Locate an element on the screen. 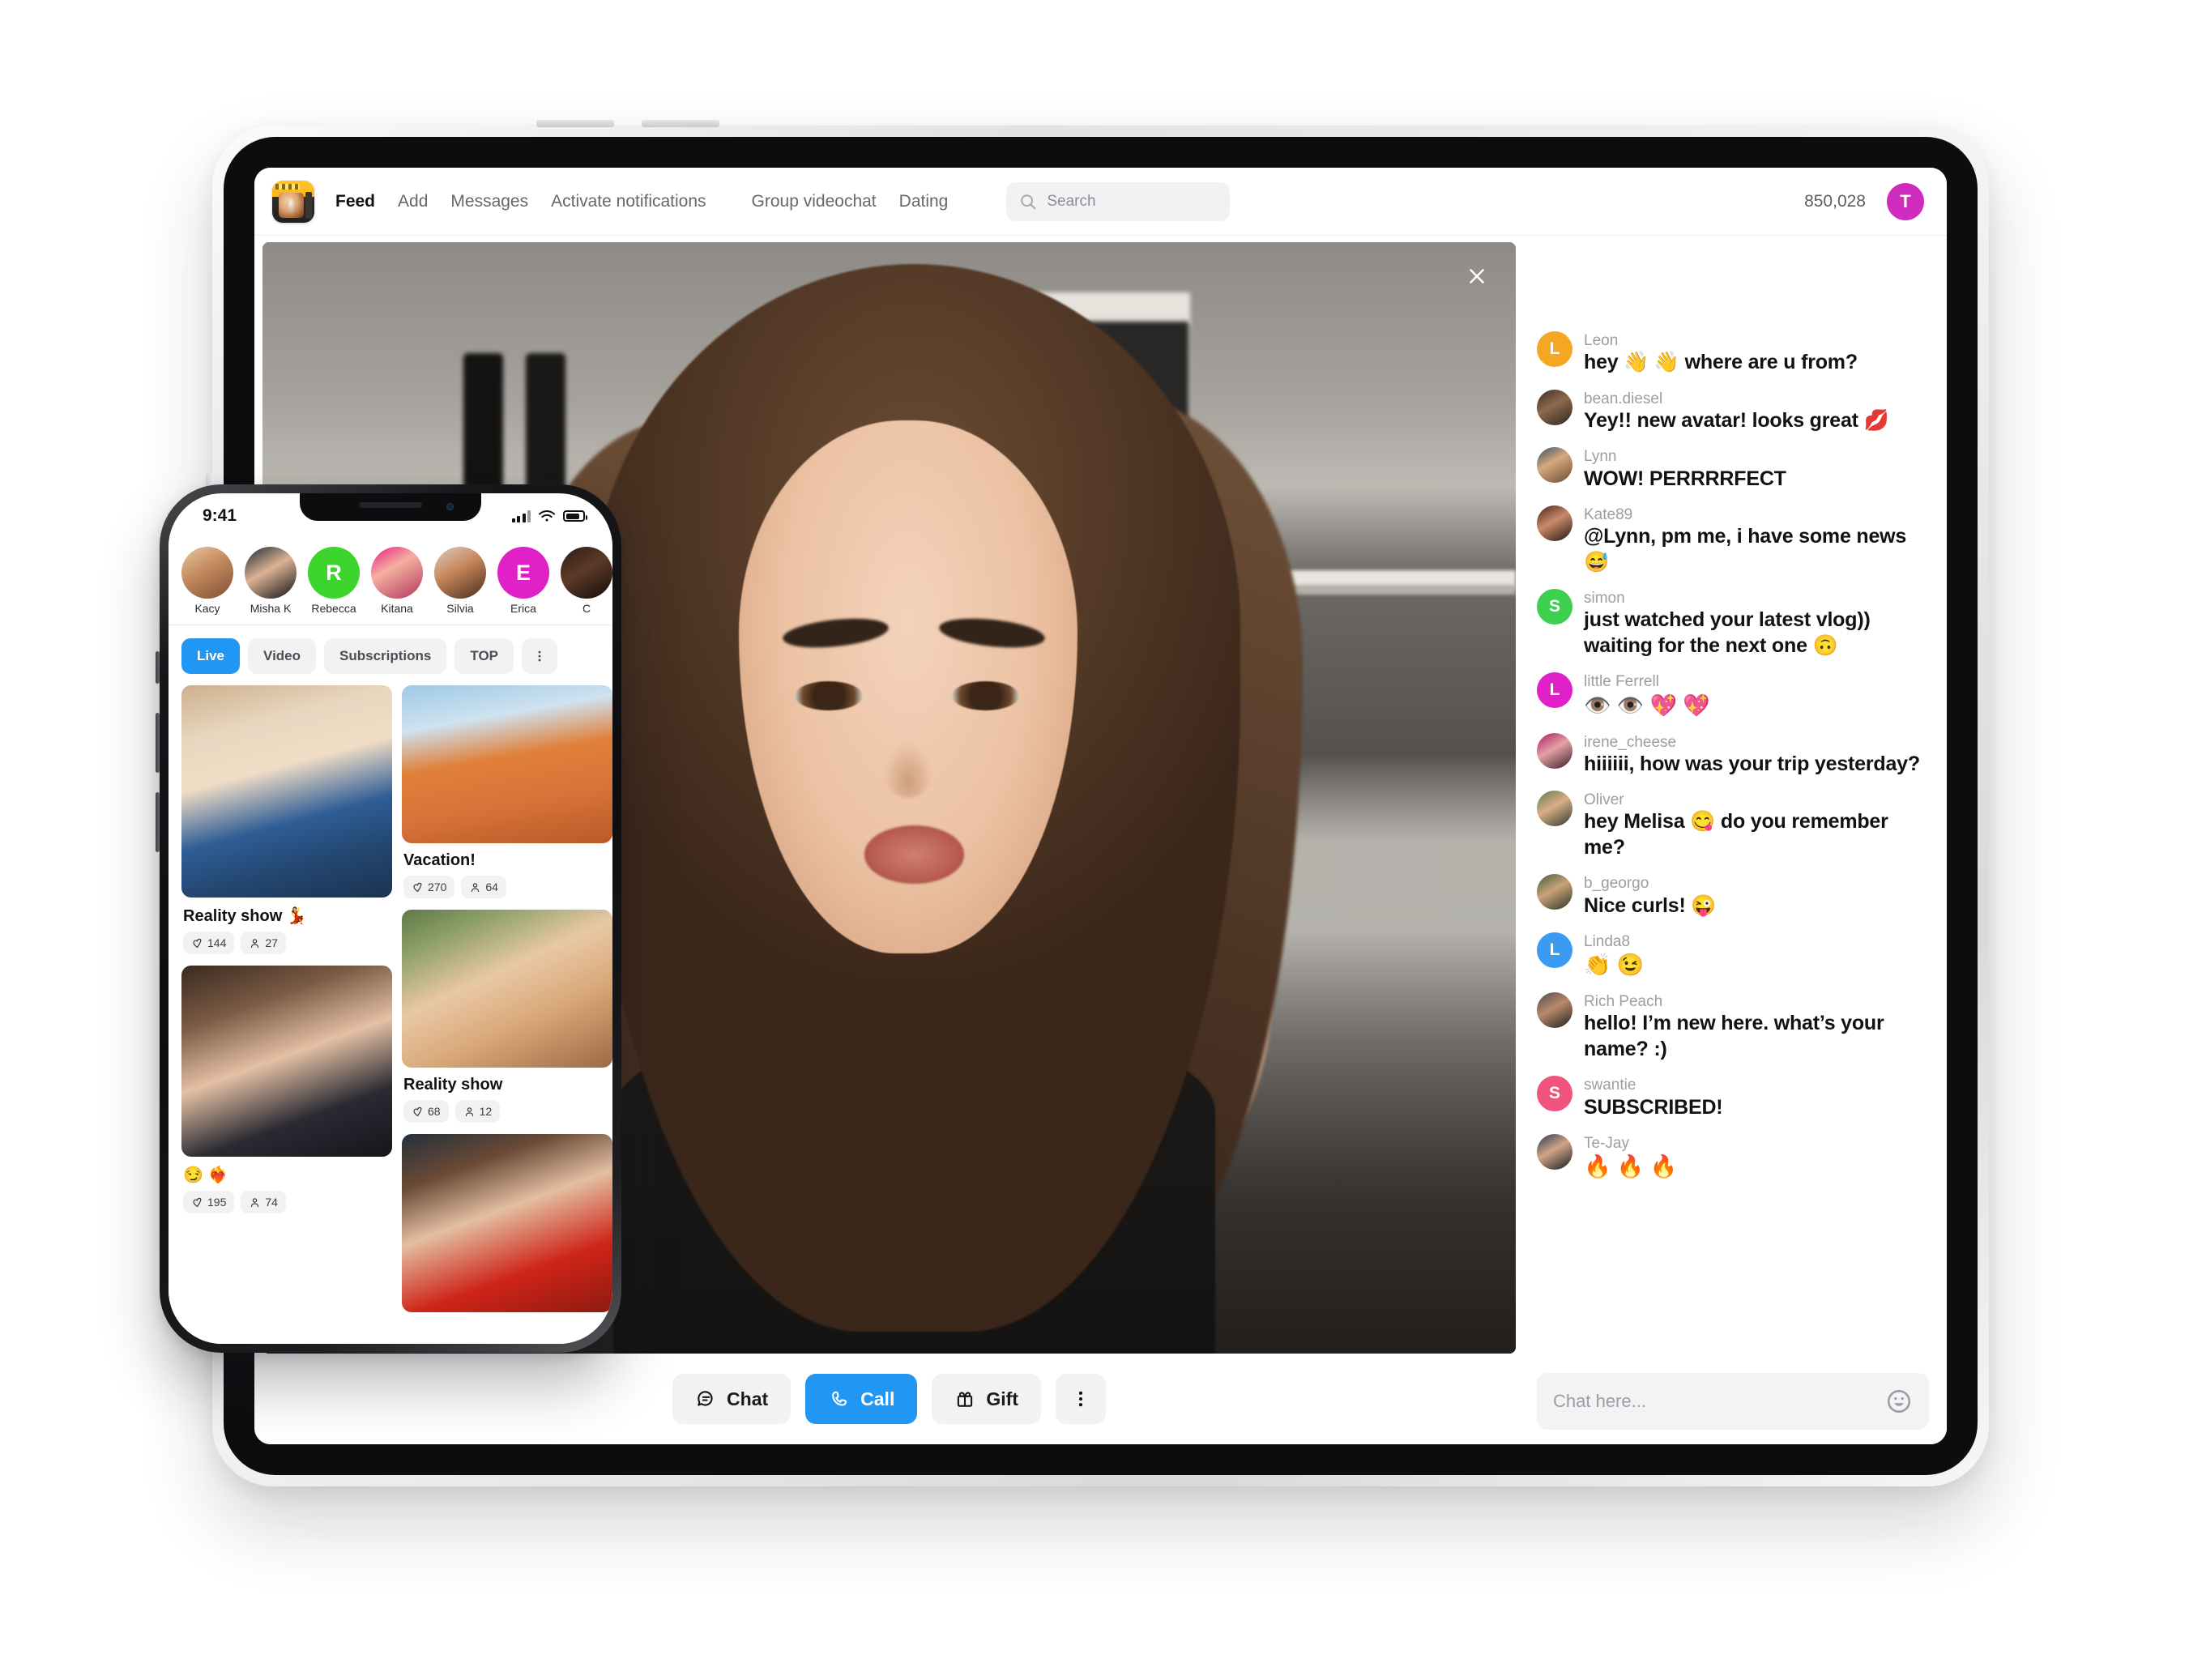  nav-item-activate-notifications: Activate notifications is located at coordinates (628, 201).